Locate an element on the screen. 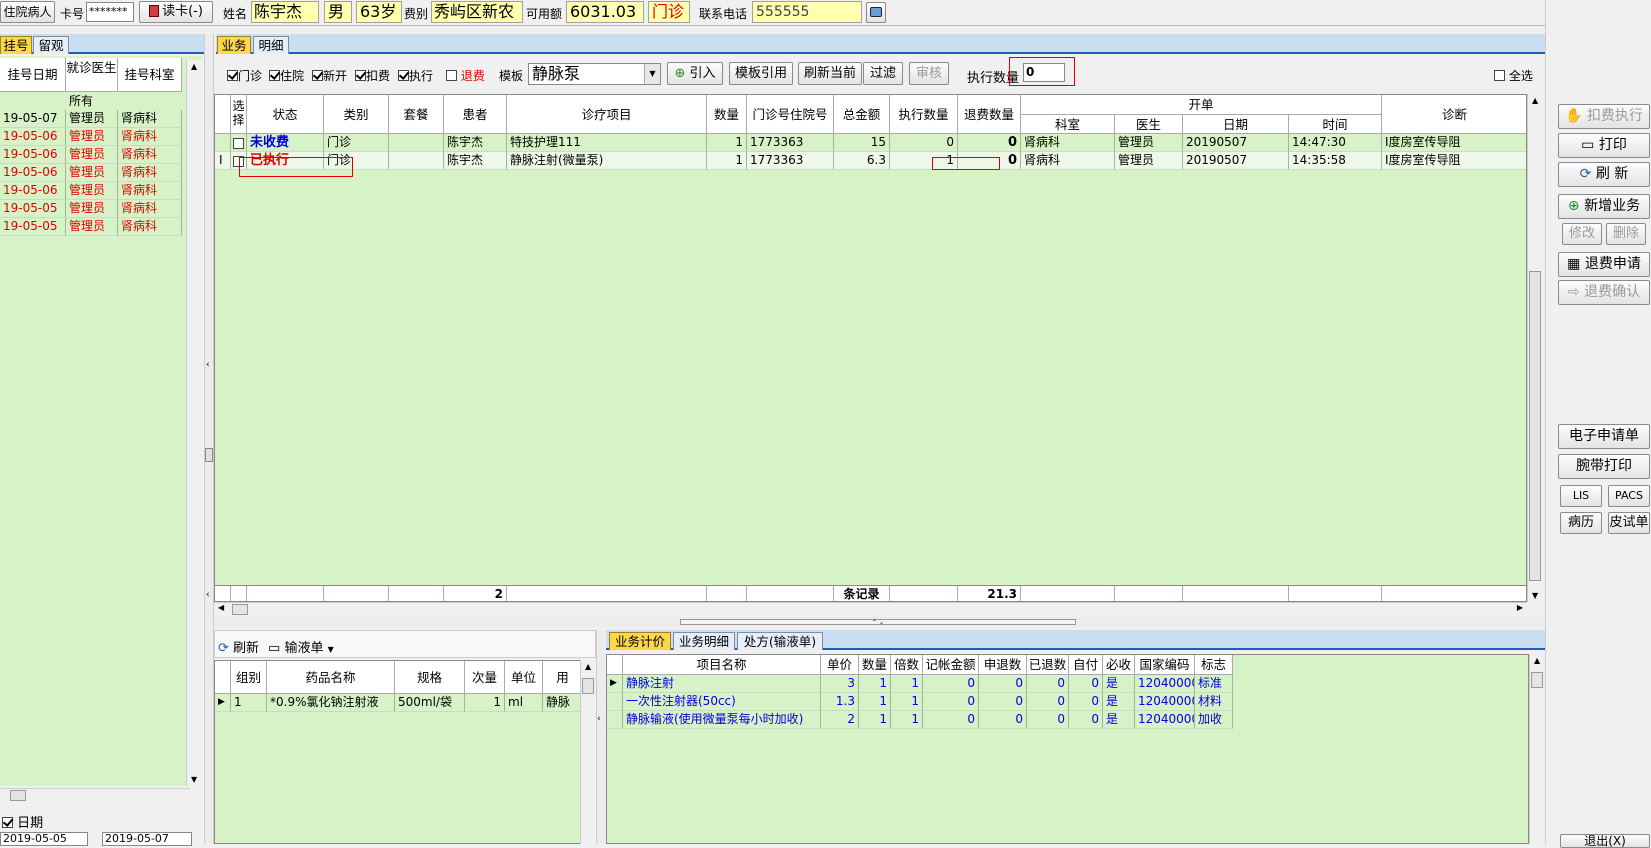 The width and height of the screenshot is (1651, 848). template-select: 静脉泵 ▼ is located at coordinates (594, 74).